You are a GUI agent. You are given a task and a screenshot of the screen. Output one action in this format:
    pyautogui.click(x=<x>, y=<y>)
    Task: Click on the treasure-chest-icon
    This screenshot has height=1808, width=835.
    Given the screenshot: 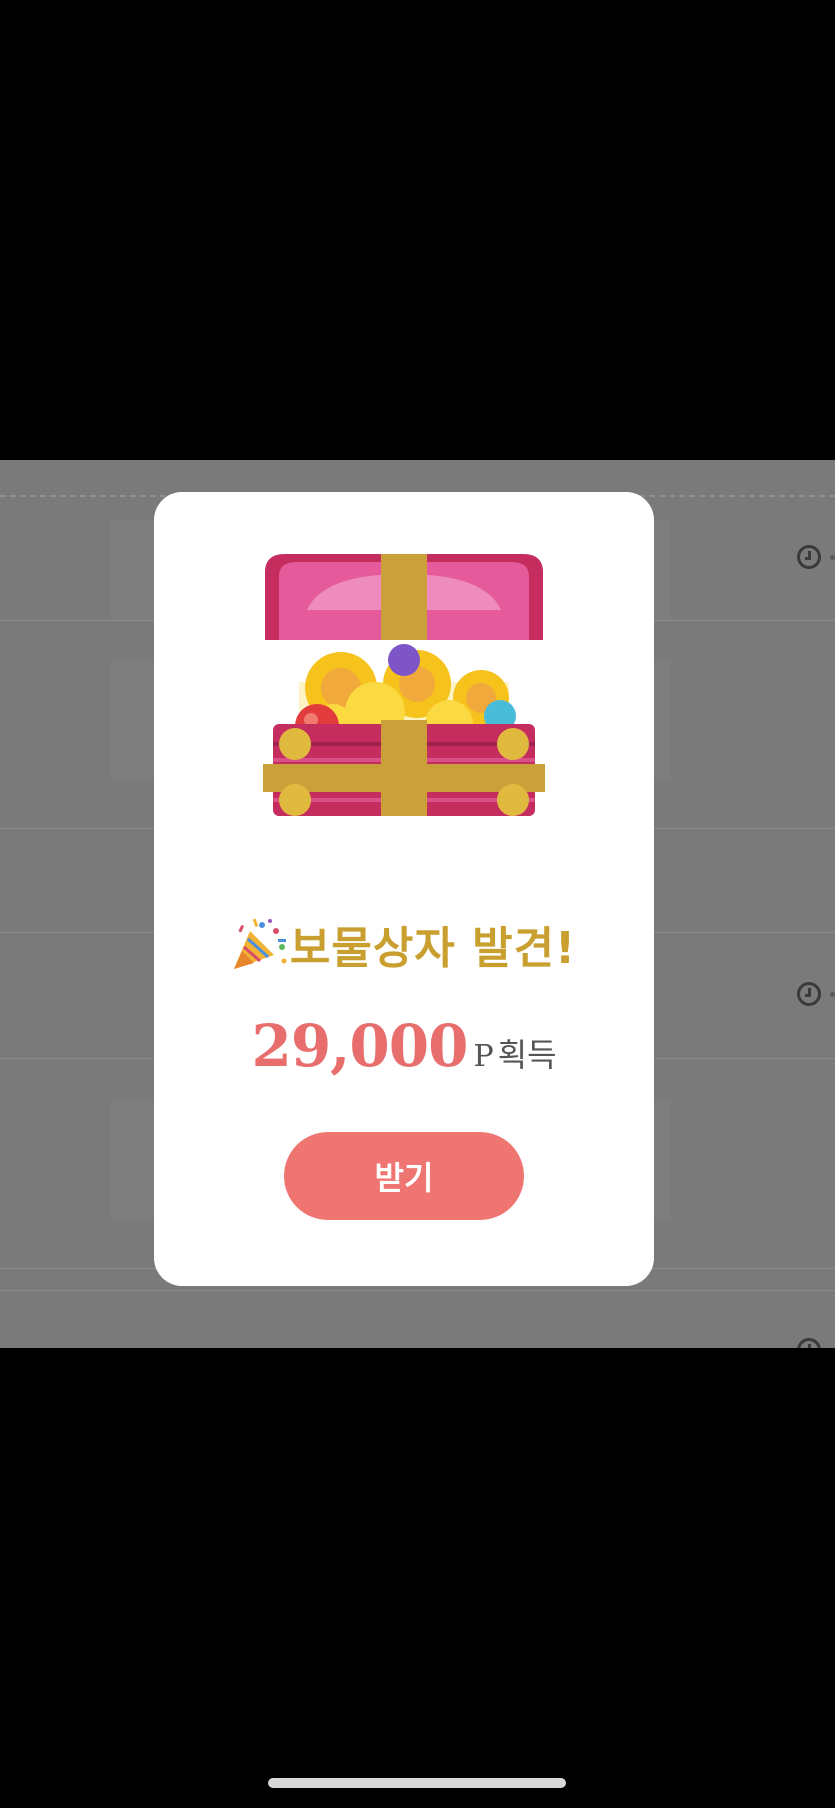 What is the action you would take?
    pyautogui.click(x=404, y=685)
    